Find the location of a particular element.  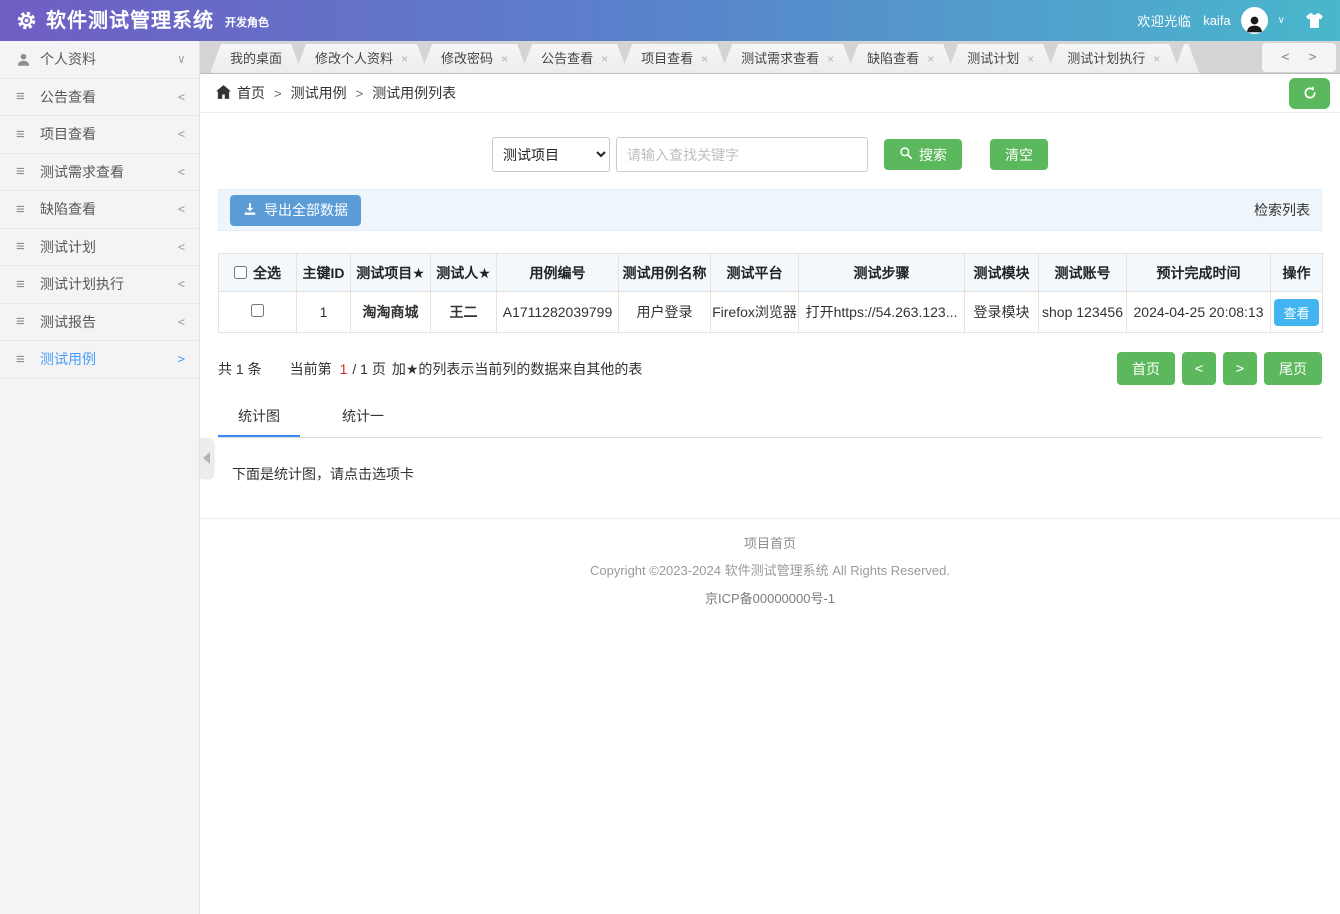

refresh-button is located at coordinates (1309, 93).